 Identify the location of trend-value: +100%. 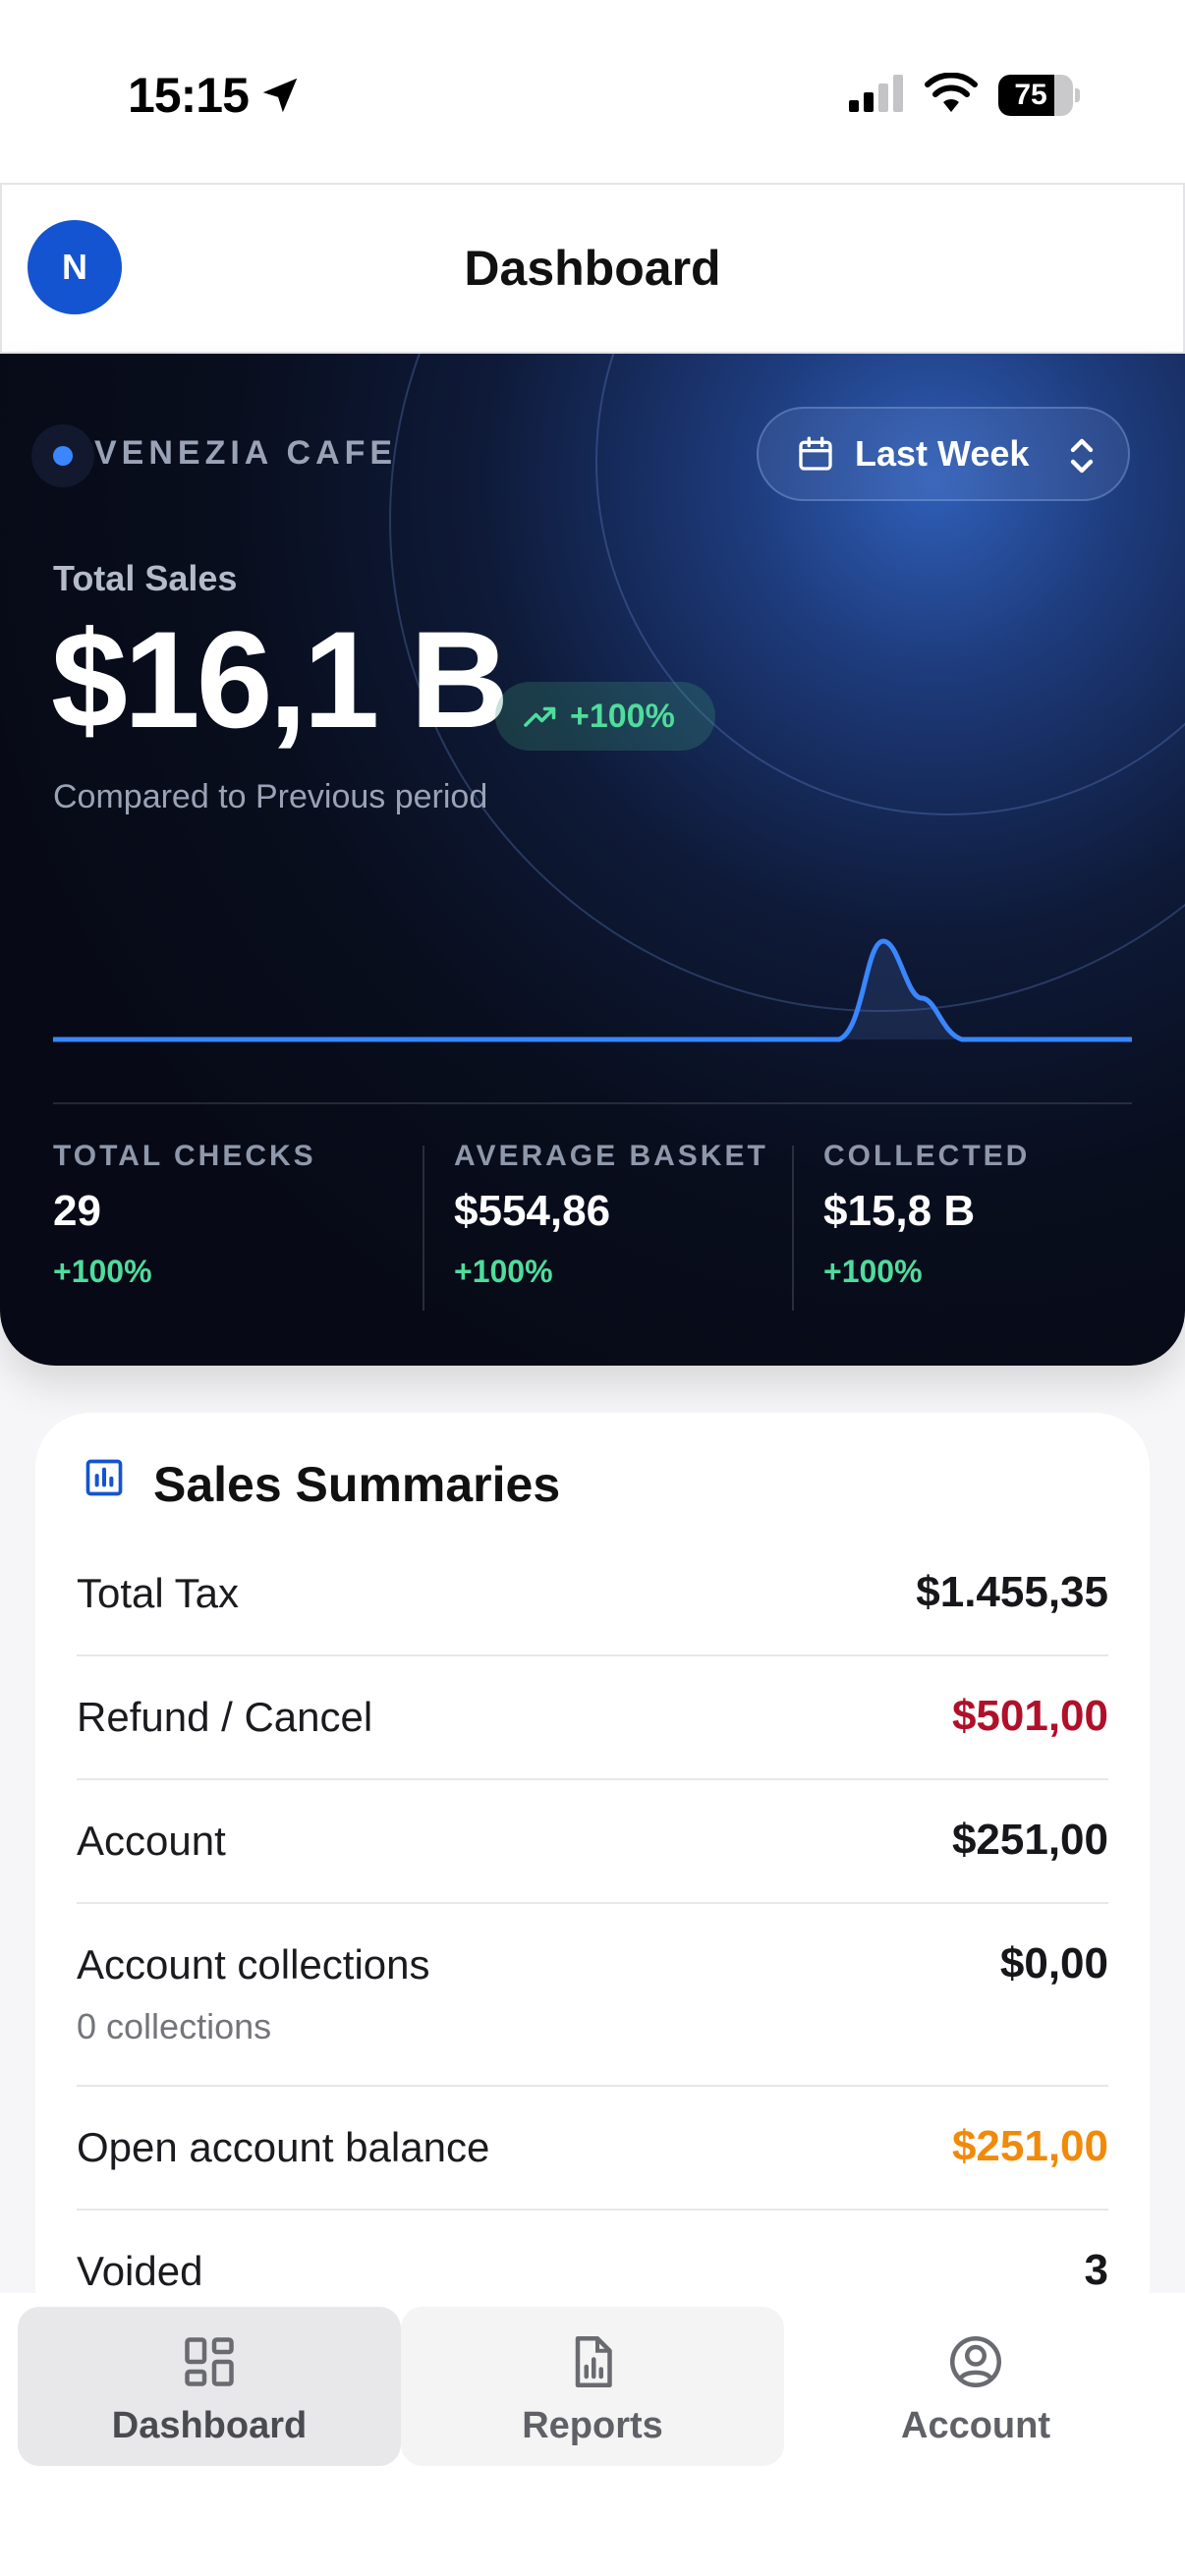
(623, 716).